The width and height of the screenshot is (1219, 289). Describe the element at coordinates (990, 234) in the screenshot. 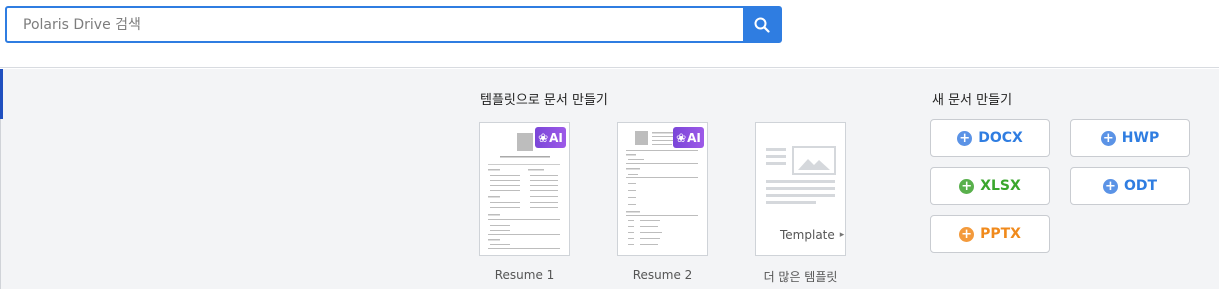

I see `new-pptx-button: + PPTX` at that location.